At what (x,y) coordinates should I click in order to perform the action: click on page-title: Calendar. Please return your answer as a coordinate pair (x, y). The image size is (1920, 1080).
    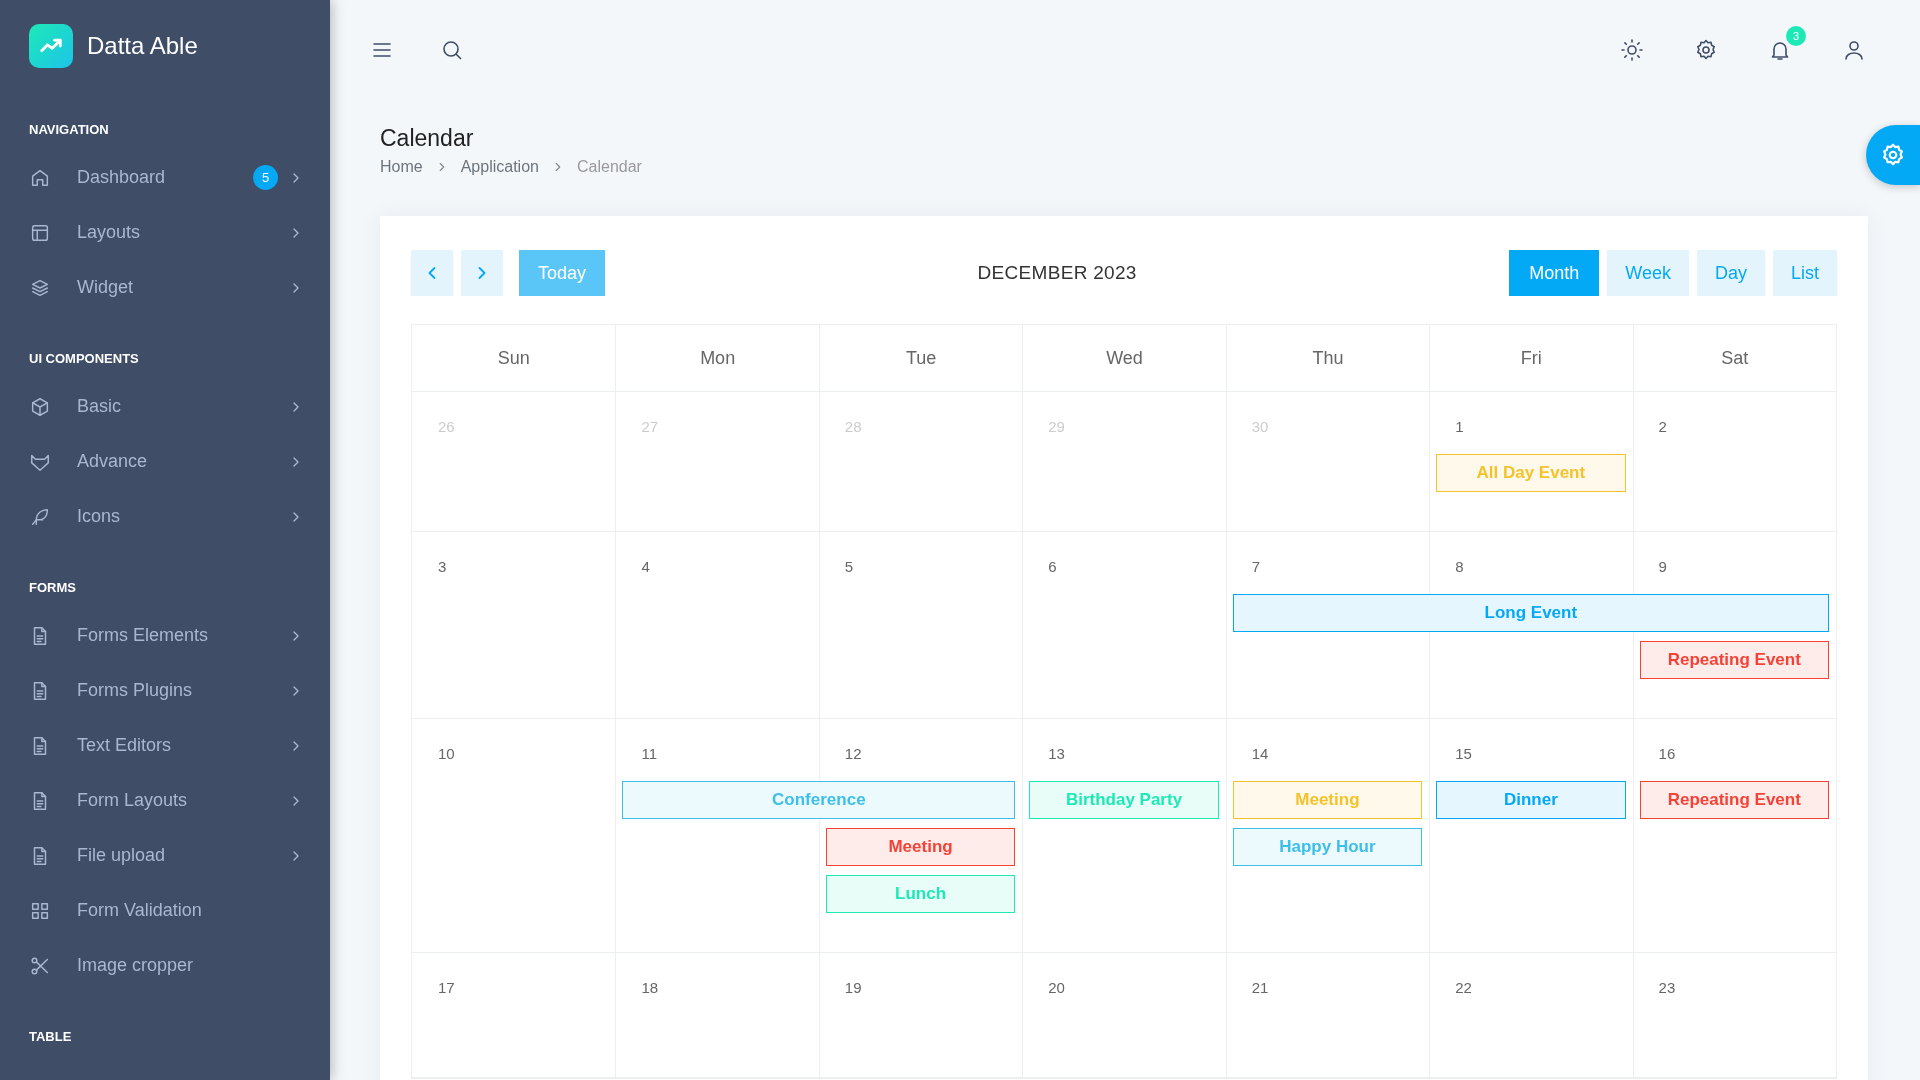
    Looking at the image, I should click on (427, 138).